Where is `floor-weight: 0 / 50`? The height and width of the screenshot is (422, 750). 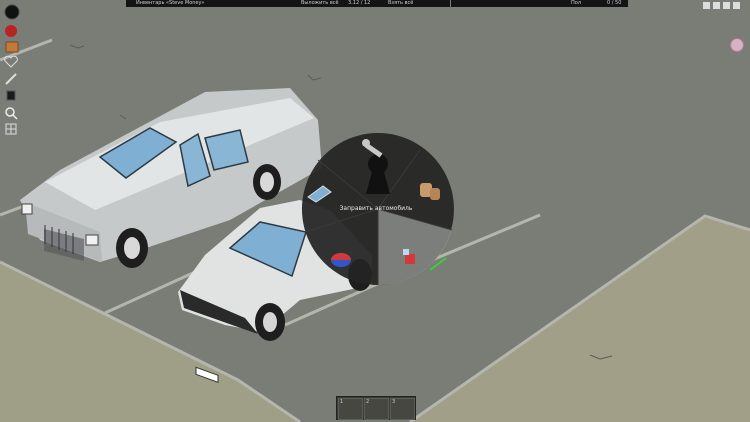
floor-weight: 0 / 50 is located at coordinates (614, 3).